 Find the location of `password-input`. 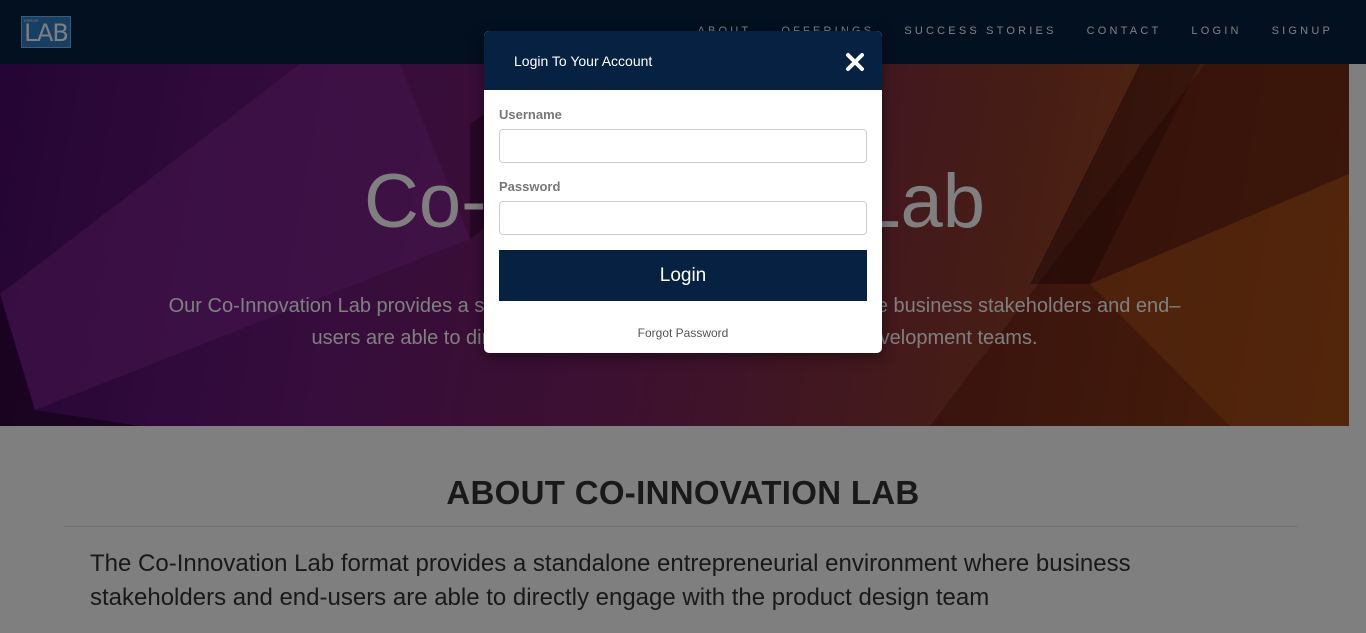

password-input is located at coordinates (683, 218).